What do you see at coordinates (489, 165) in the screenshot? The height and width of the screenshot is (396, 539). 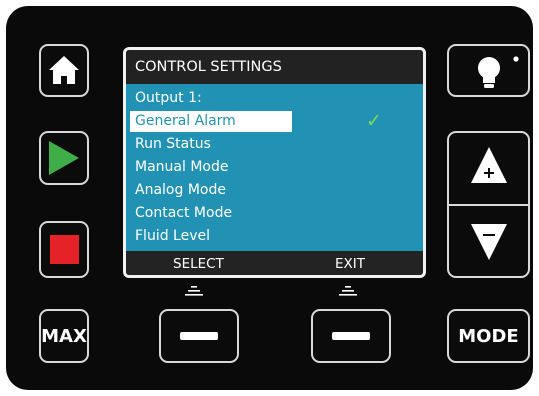 I see `arrow-up-plus-icon` at bounding box center [489, 165].